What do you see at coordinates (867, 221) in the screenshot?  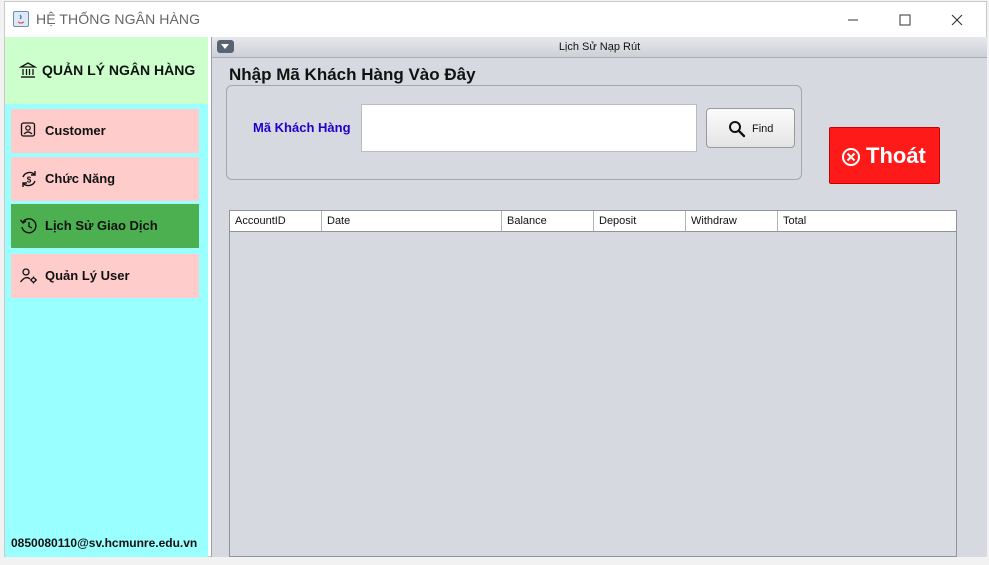 I see `column-header-total: Total` at bounding box center [867, 221].